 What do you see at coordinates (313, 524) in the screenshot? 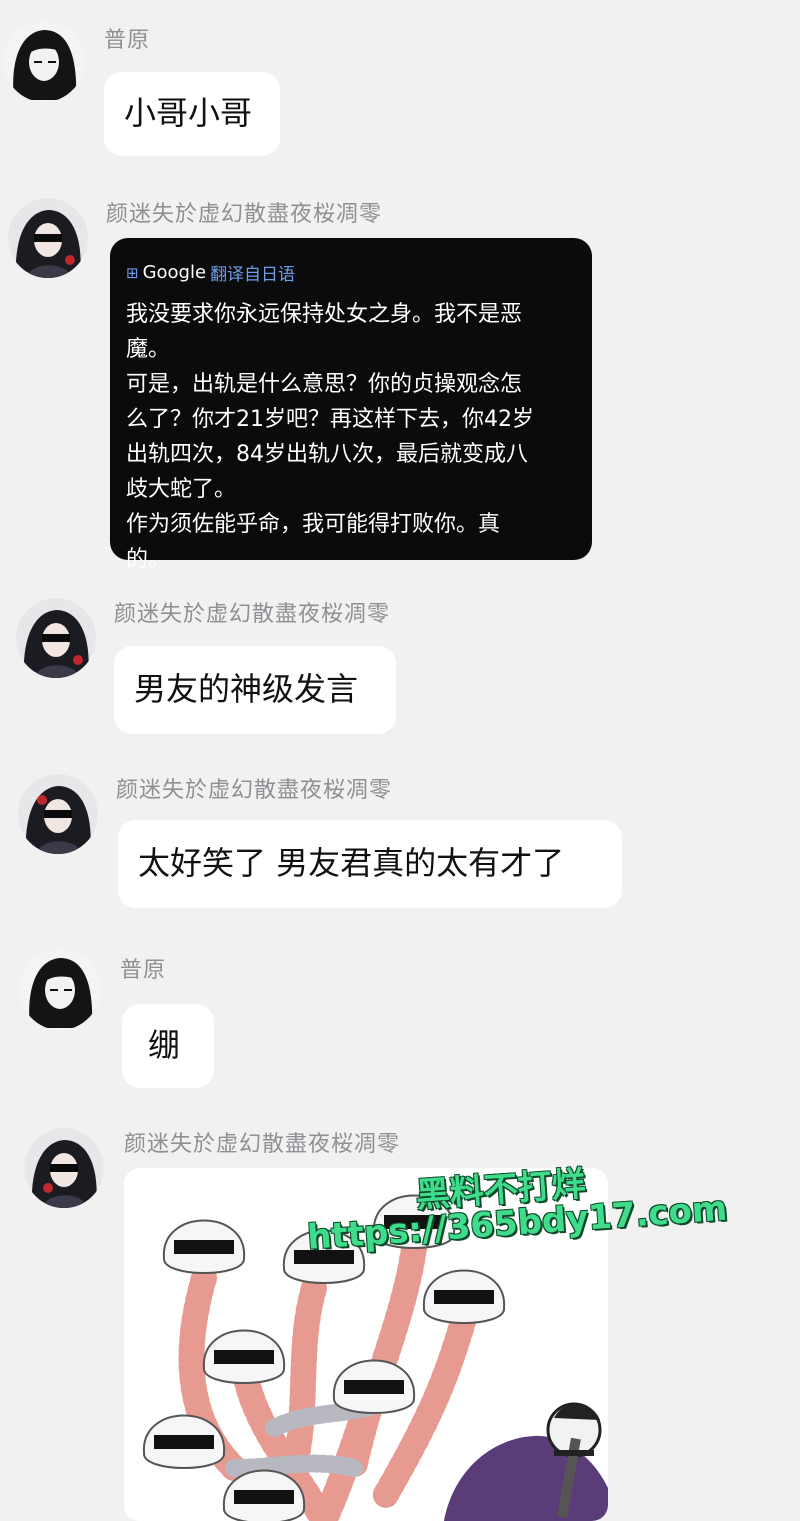
I see `translation-line: 作为须佐能乎命，我可能得打败你。真` at bounding box center [313, 524].